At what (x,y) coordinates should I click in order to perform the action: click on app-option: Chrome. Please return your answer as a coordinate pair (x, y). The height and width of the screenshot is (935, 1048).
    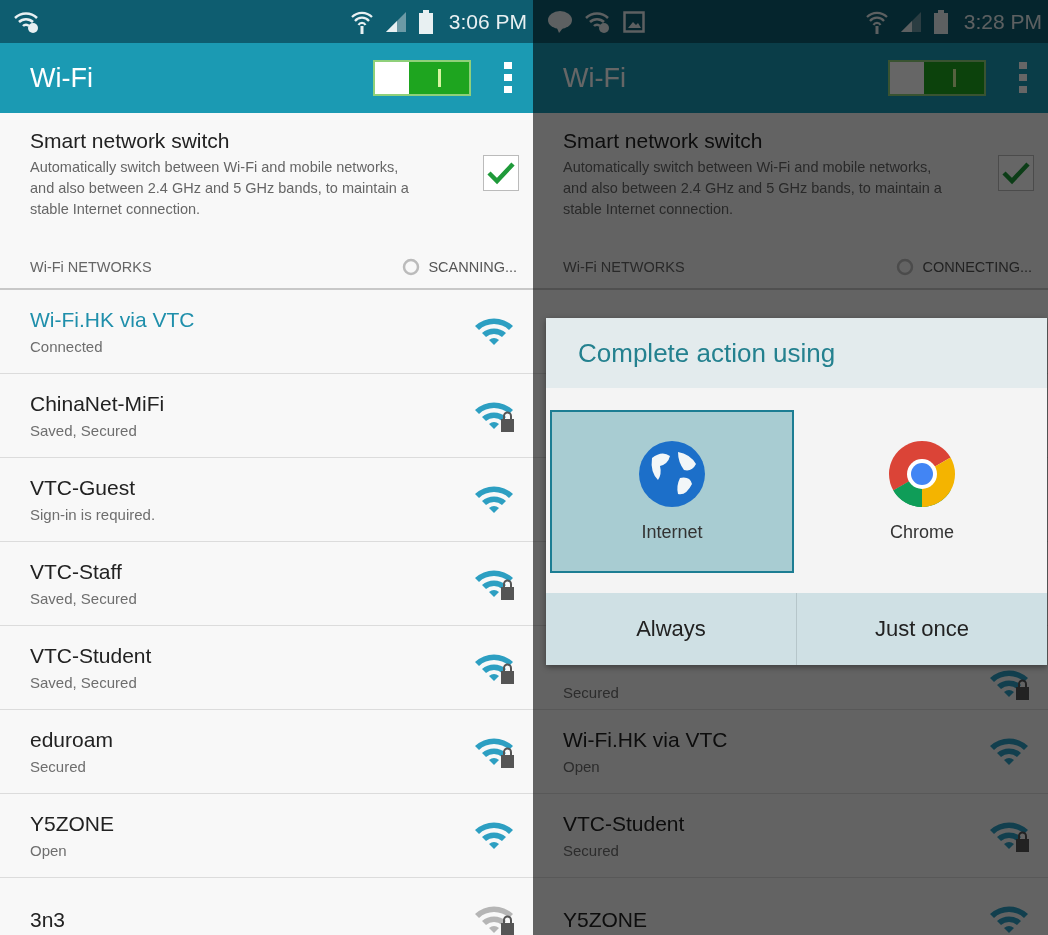
    Looking at the image, I should click on (922, 491).